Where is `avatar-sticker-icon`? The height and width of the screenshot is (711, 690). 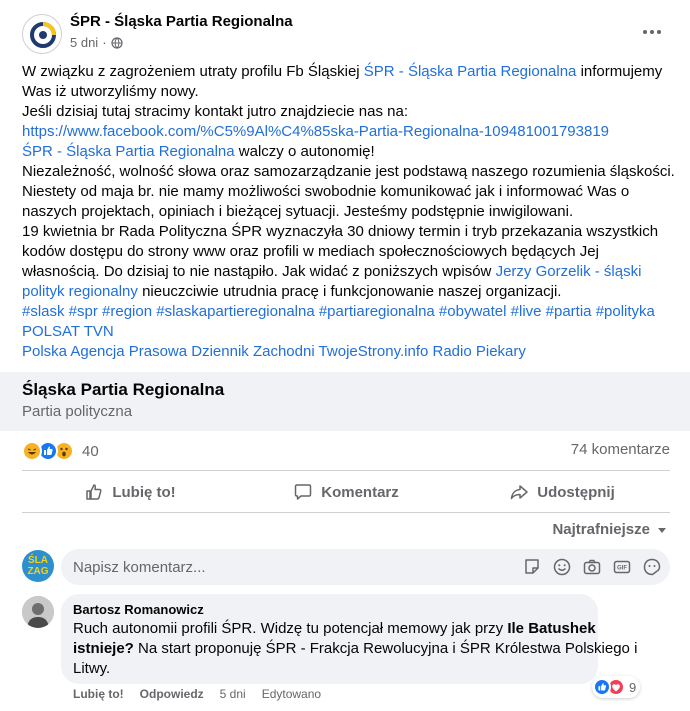
avatar-sticker-icon is located at coordinates (652, 567).